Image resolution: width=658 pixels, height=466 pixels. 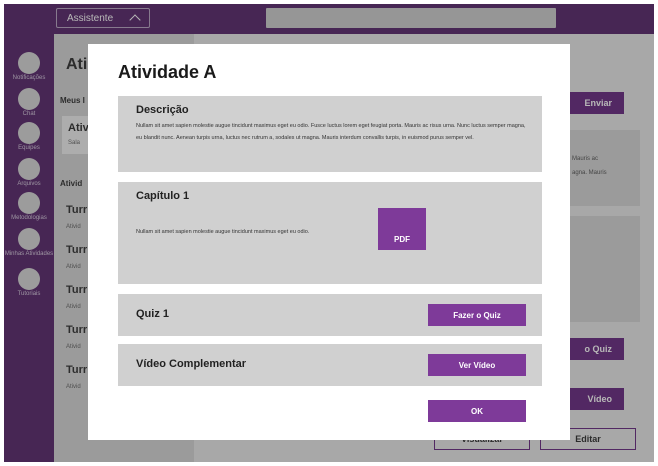 What do you see at coordinates (330, 365) in the screenshot?
I see `video-section: Vídeo Complementar Ver Vídeo` at bounding box center [330, 365].